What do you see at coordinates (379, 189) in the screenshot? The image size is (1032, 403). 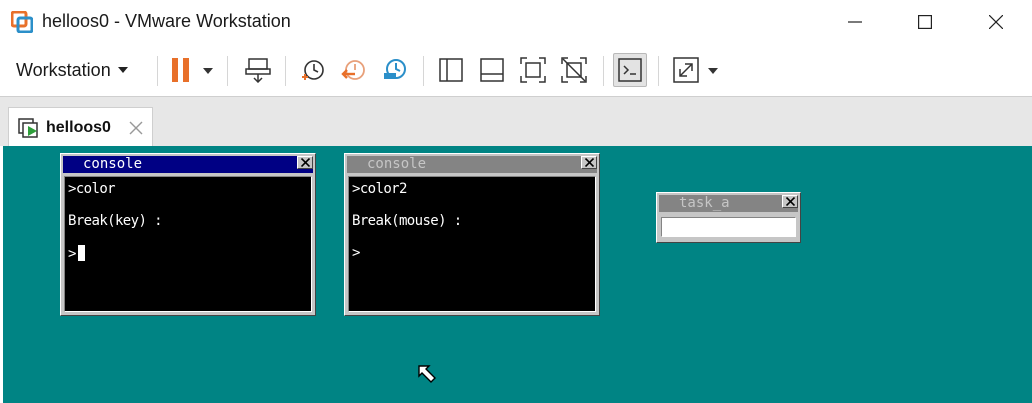 I see `console-line: >color2` at bounding box center [379, 189].